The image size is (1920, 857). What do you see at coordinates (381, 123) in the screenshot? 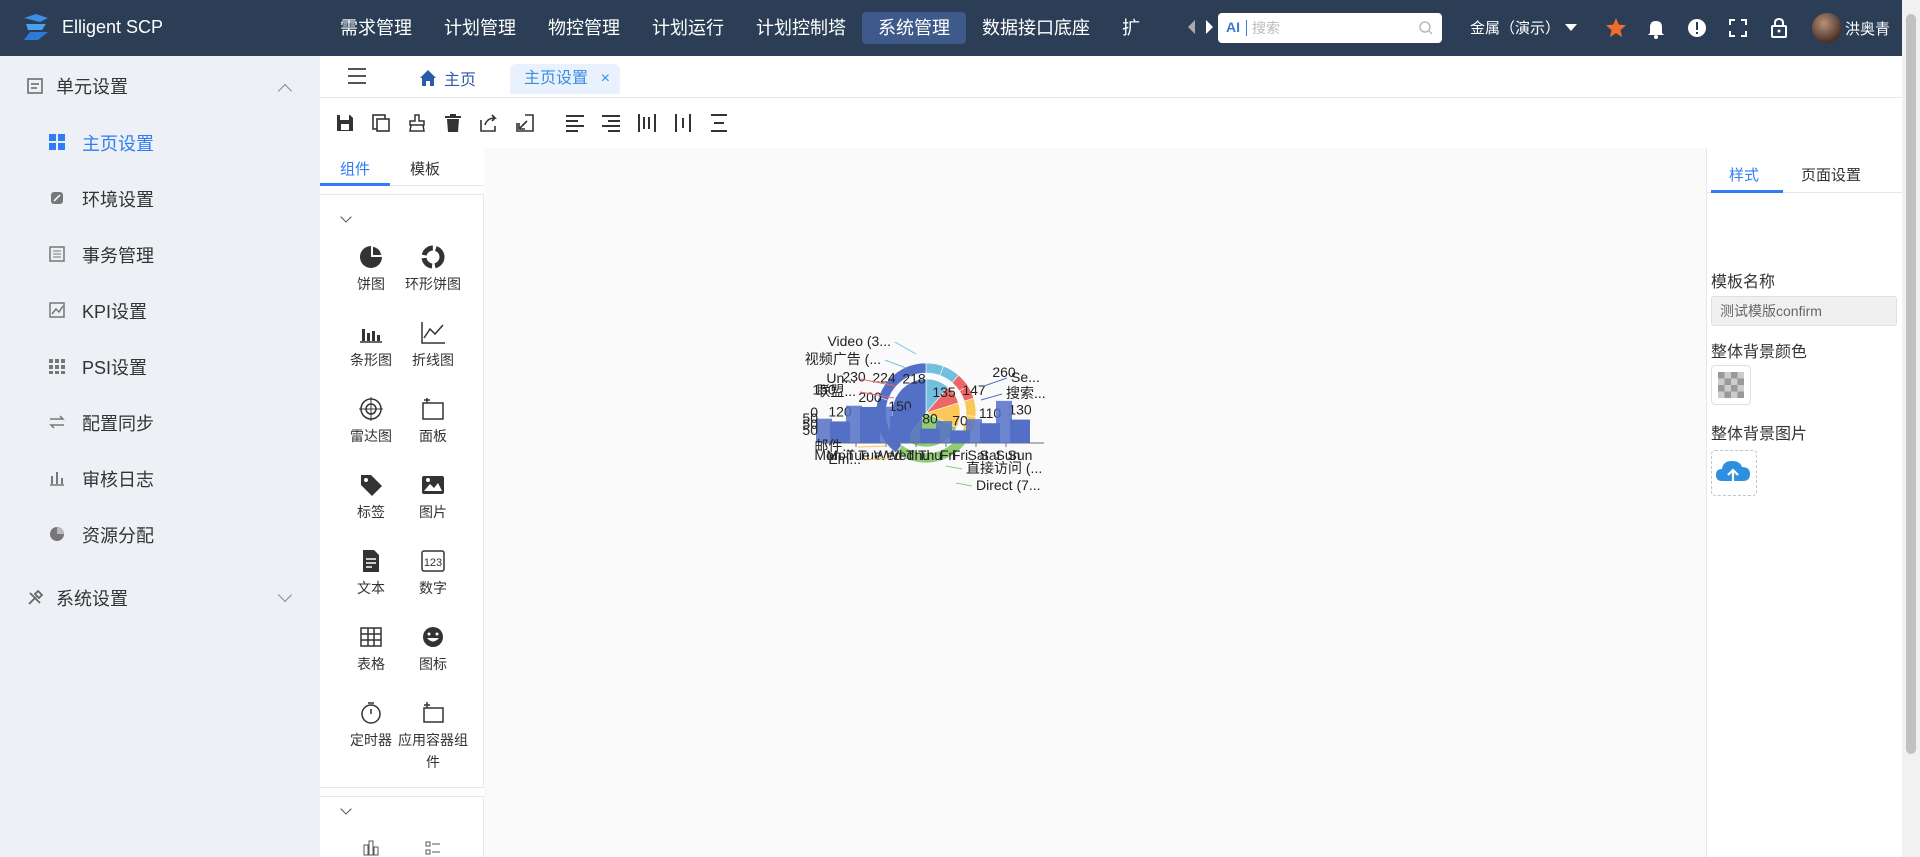
I see `copy-icon` at bounding box center [381, 123].